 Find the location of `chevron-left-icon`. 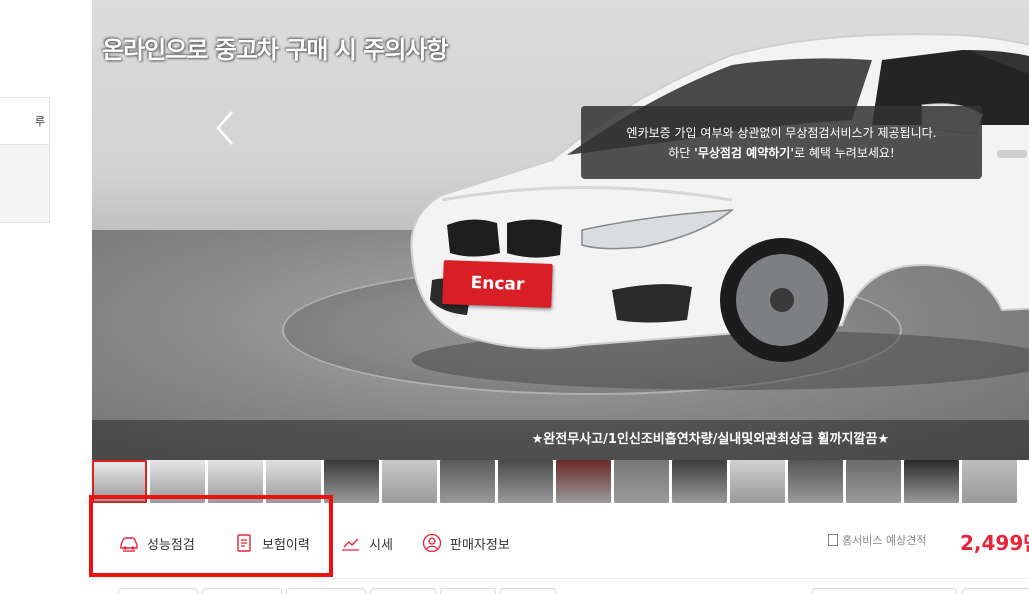

chevron-left-icon is located at coordinates (225, 126).